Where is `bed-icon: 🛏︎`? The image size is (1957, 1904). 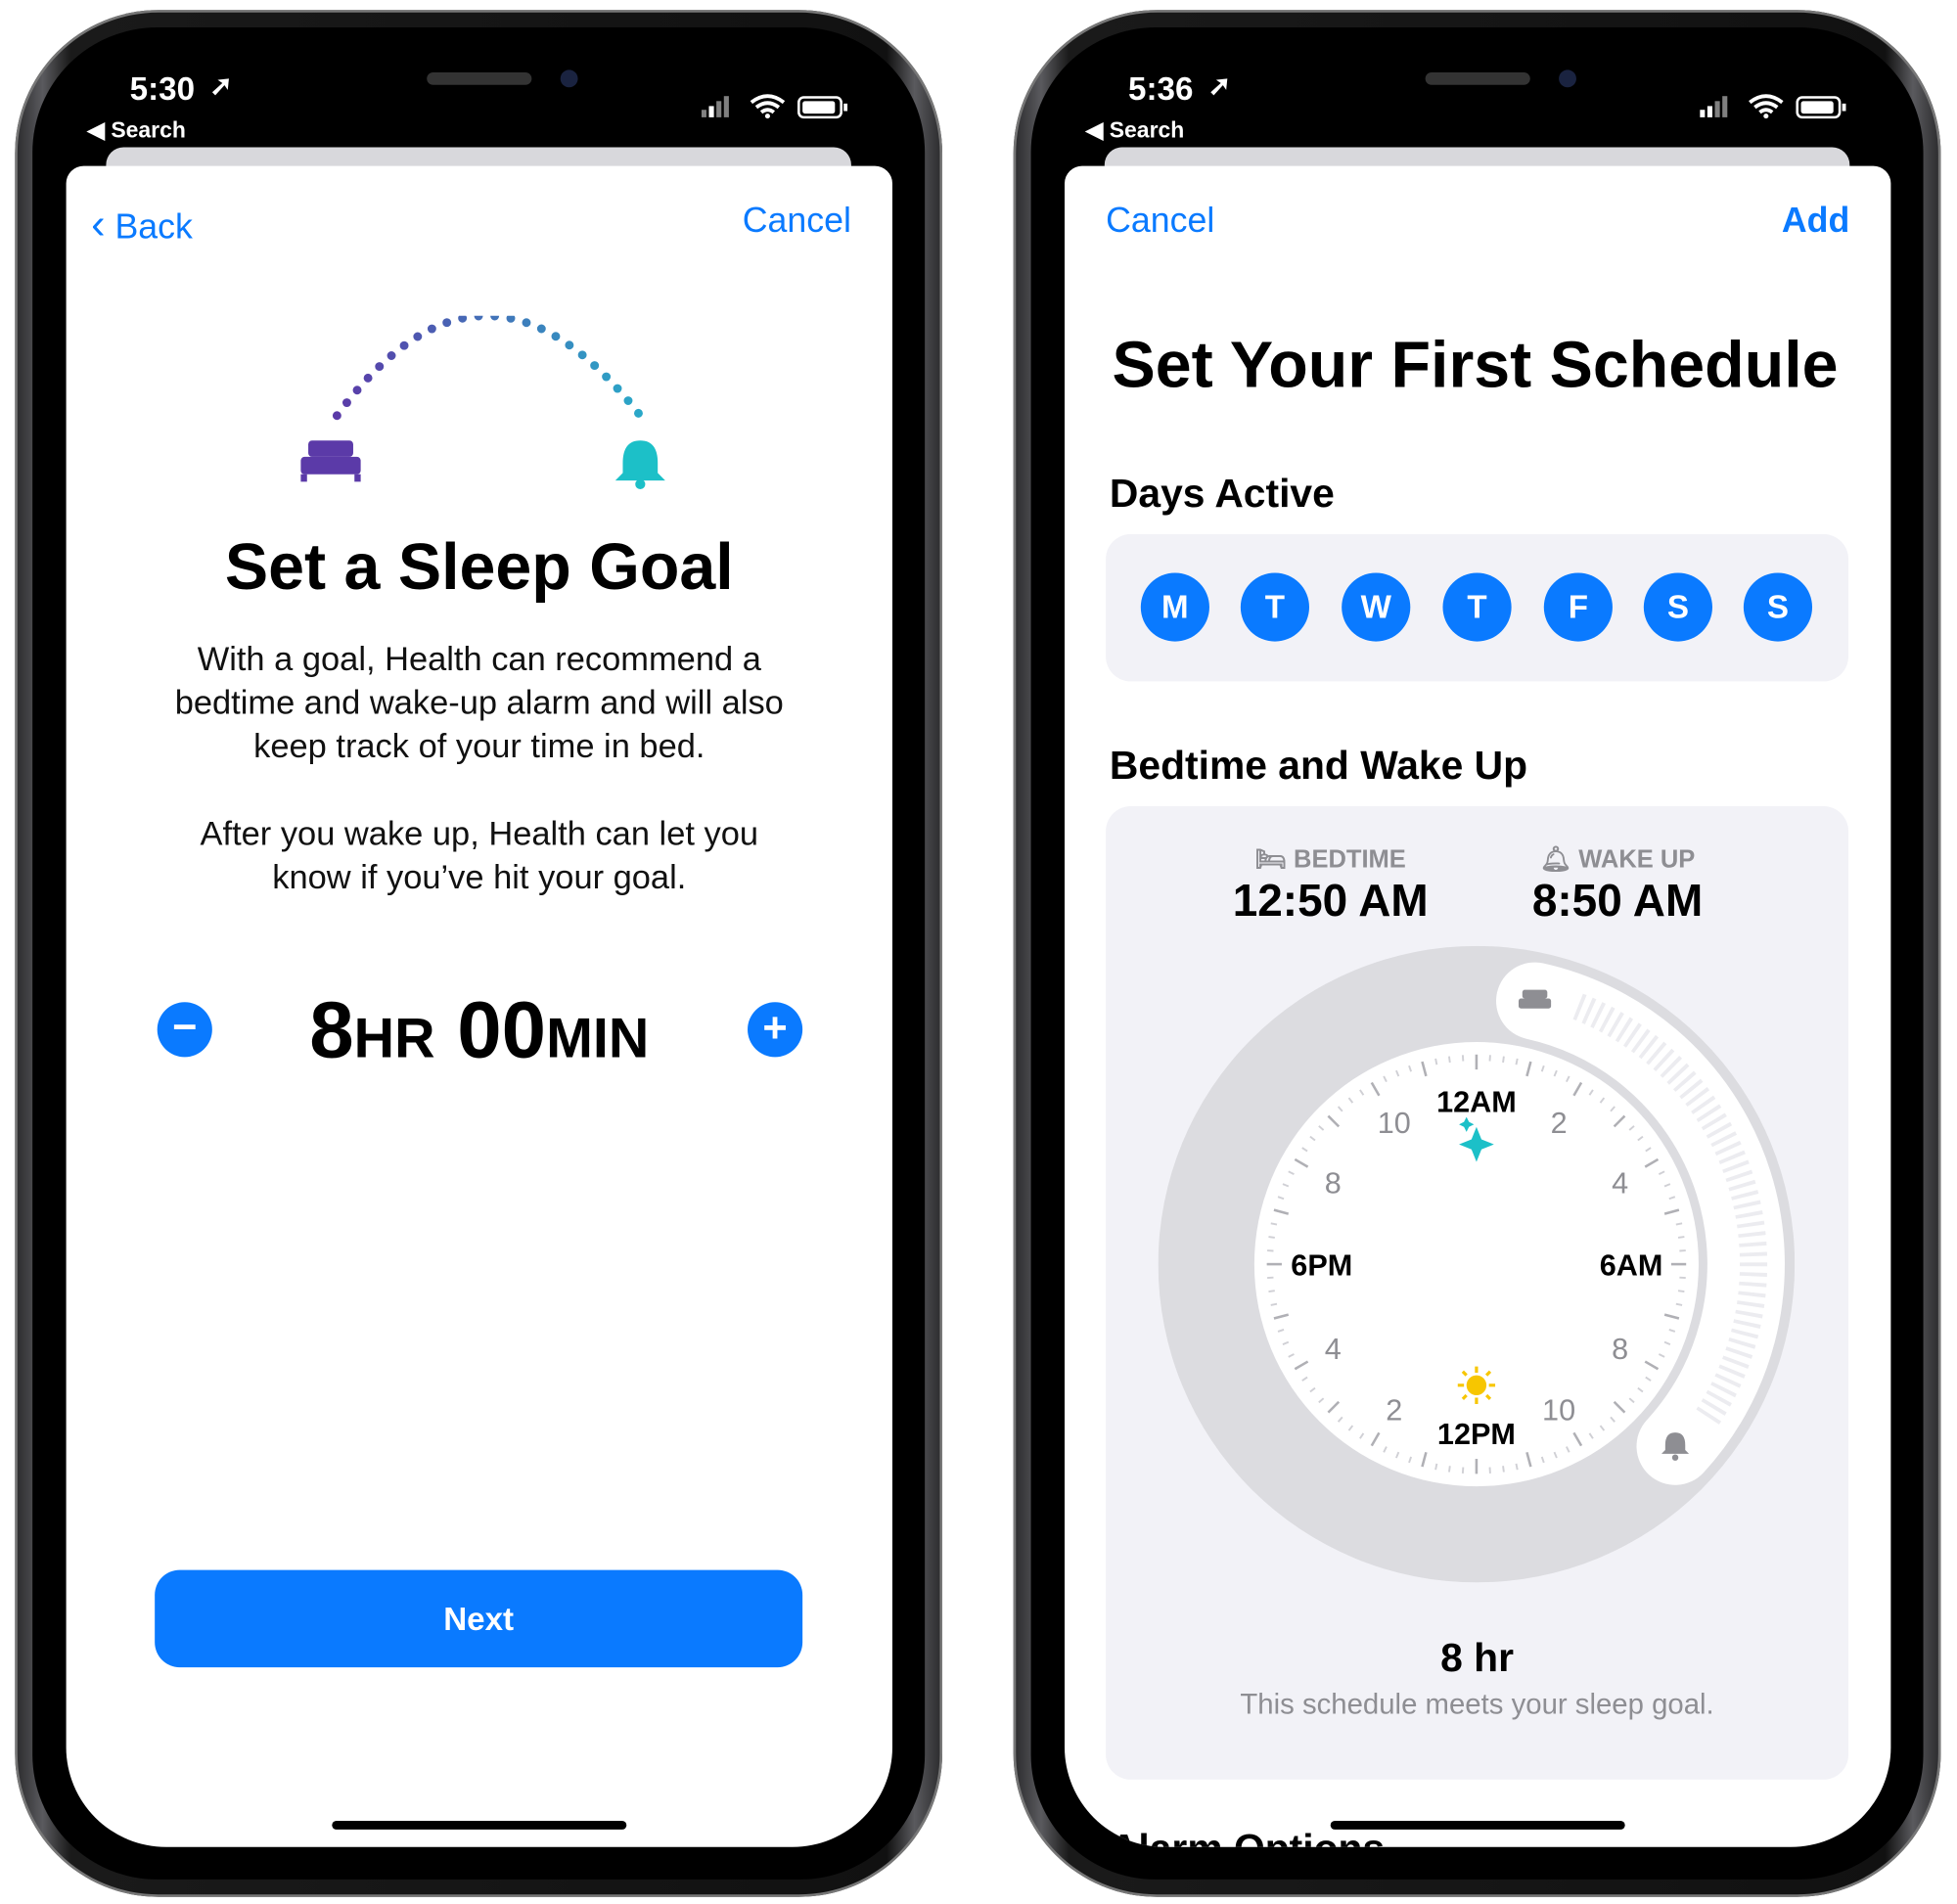
bed-icon: 🛏︎ is located at coordinates (1271, 859).